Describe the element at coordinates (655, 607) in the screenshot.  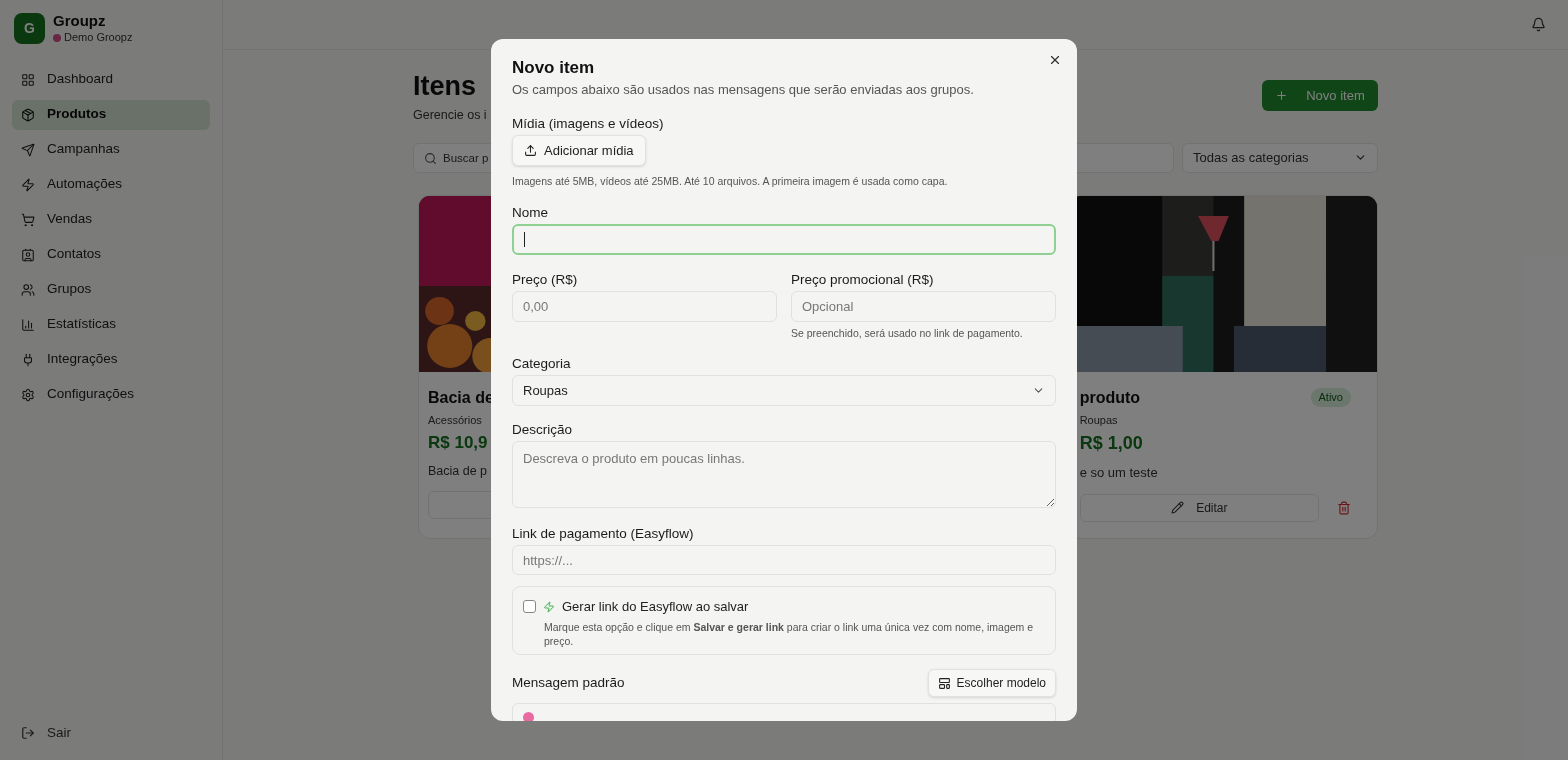
I see `checkbox-label: Gerar link do Easyflow ao salvar` at that location.